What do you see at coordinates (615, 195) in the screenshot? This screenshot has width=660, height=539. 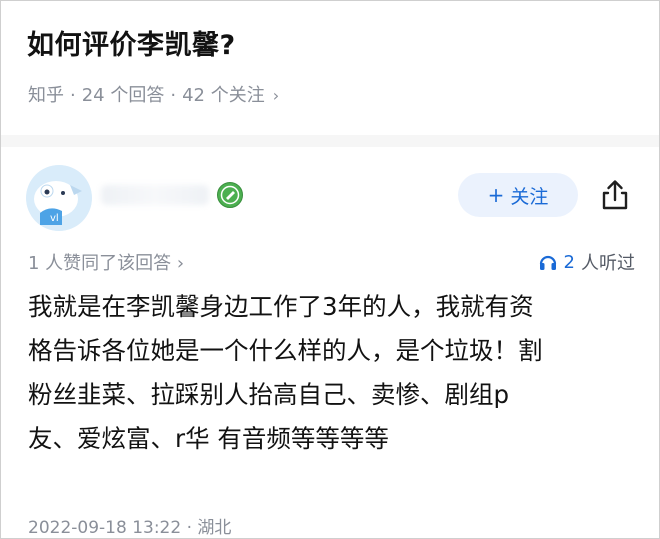 I see `share-icon` at bounding box center [615, 195].